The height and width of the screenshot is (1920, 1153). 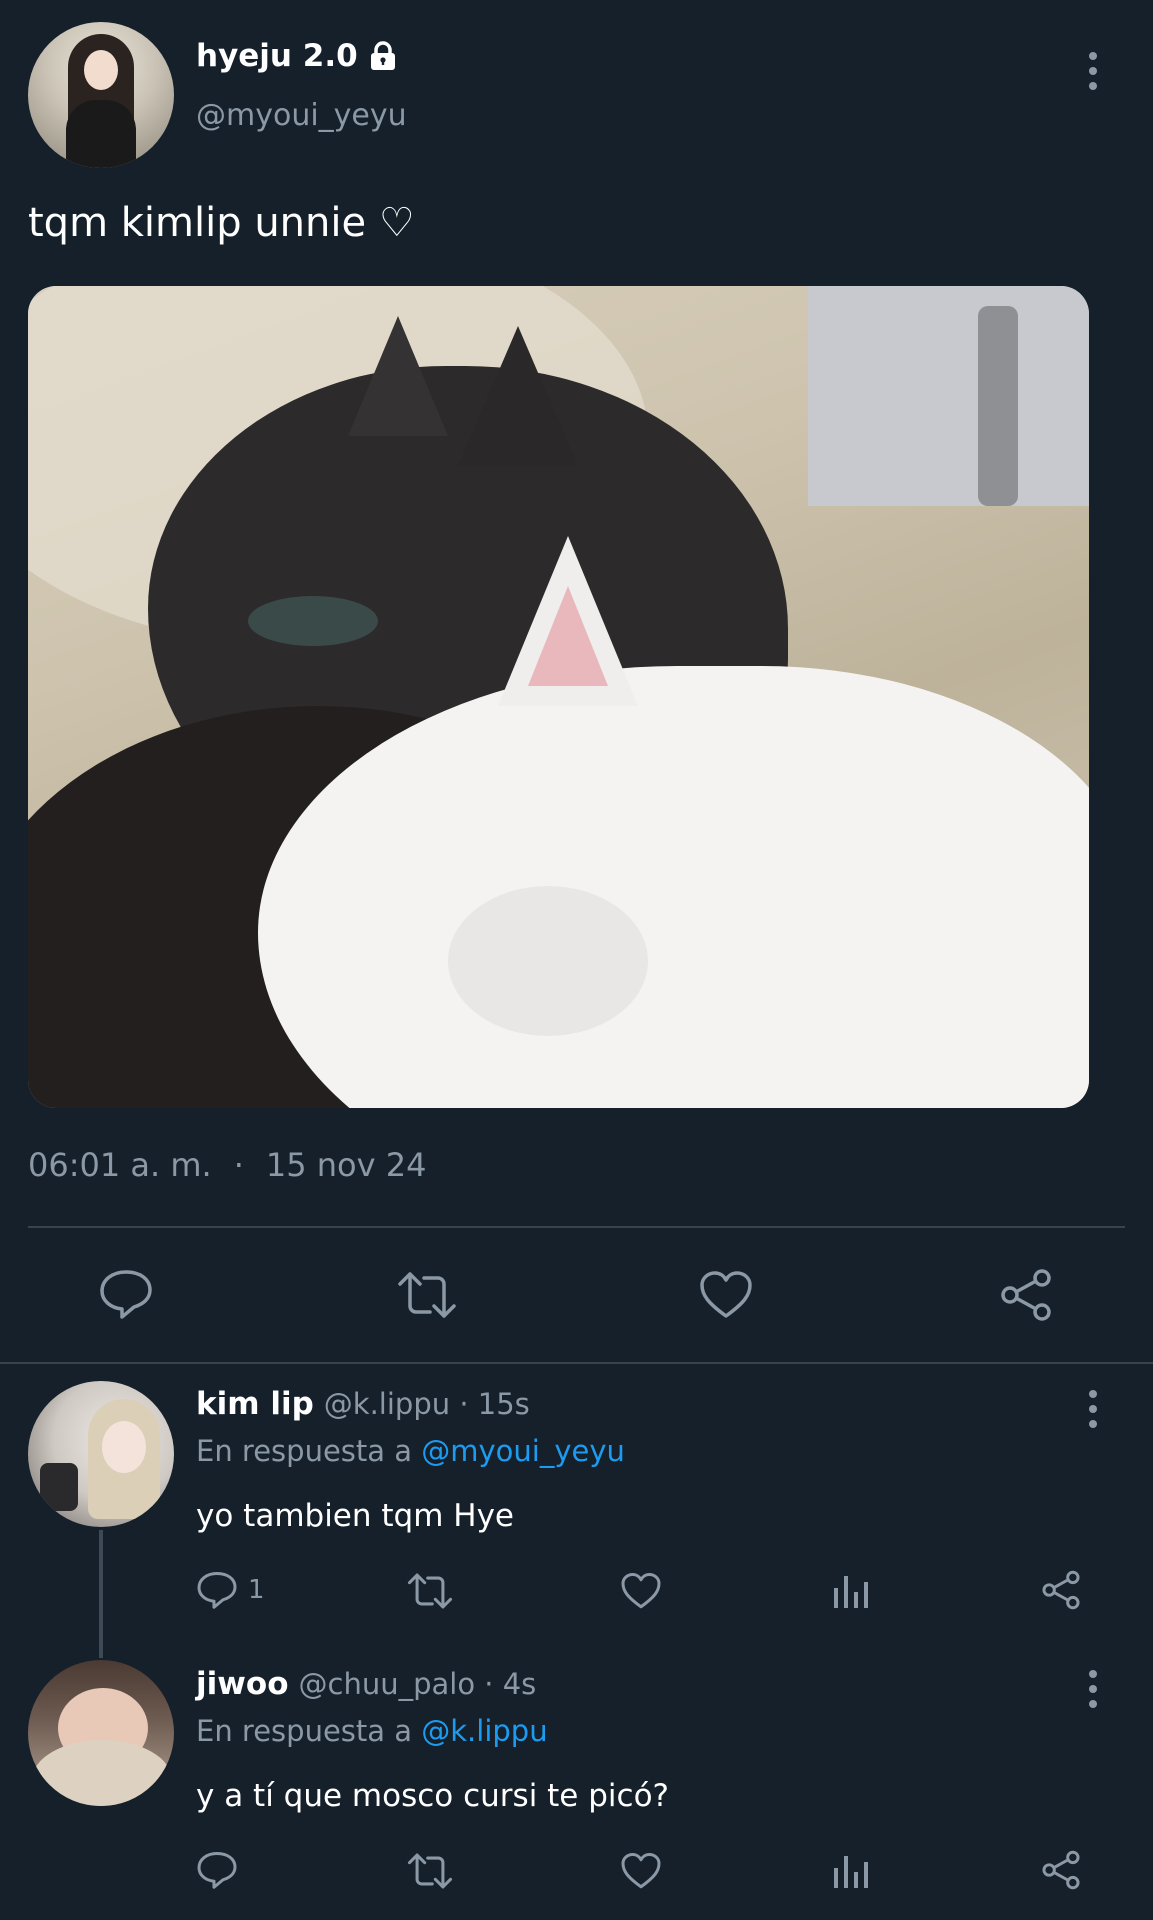 I want to click on thread-line, so click(x=101, y=1594).